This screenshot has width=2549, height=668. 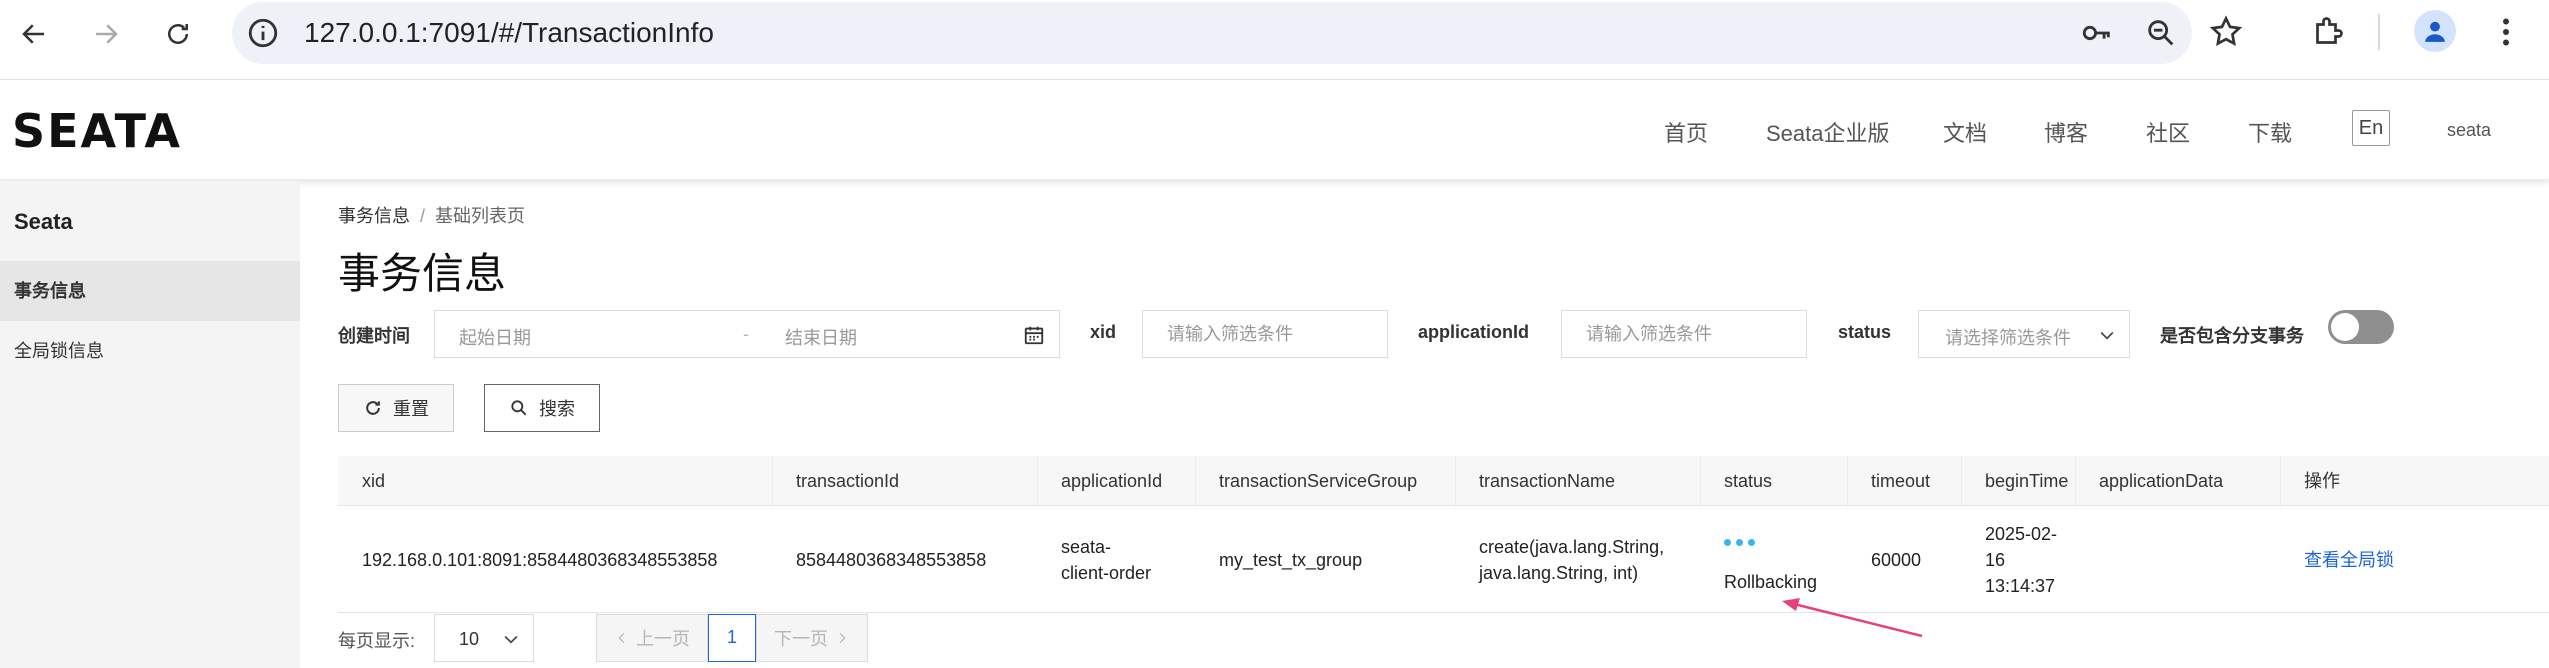 I want to click on create-time-label: 创建时间, so click(x=374, y=336).